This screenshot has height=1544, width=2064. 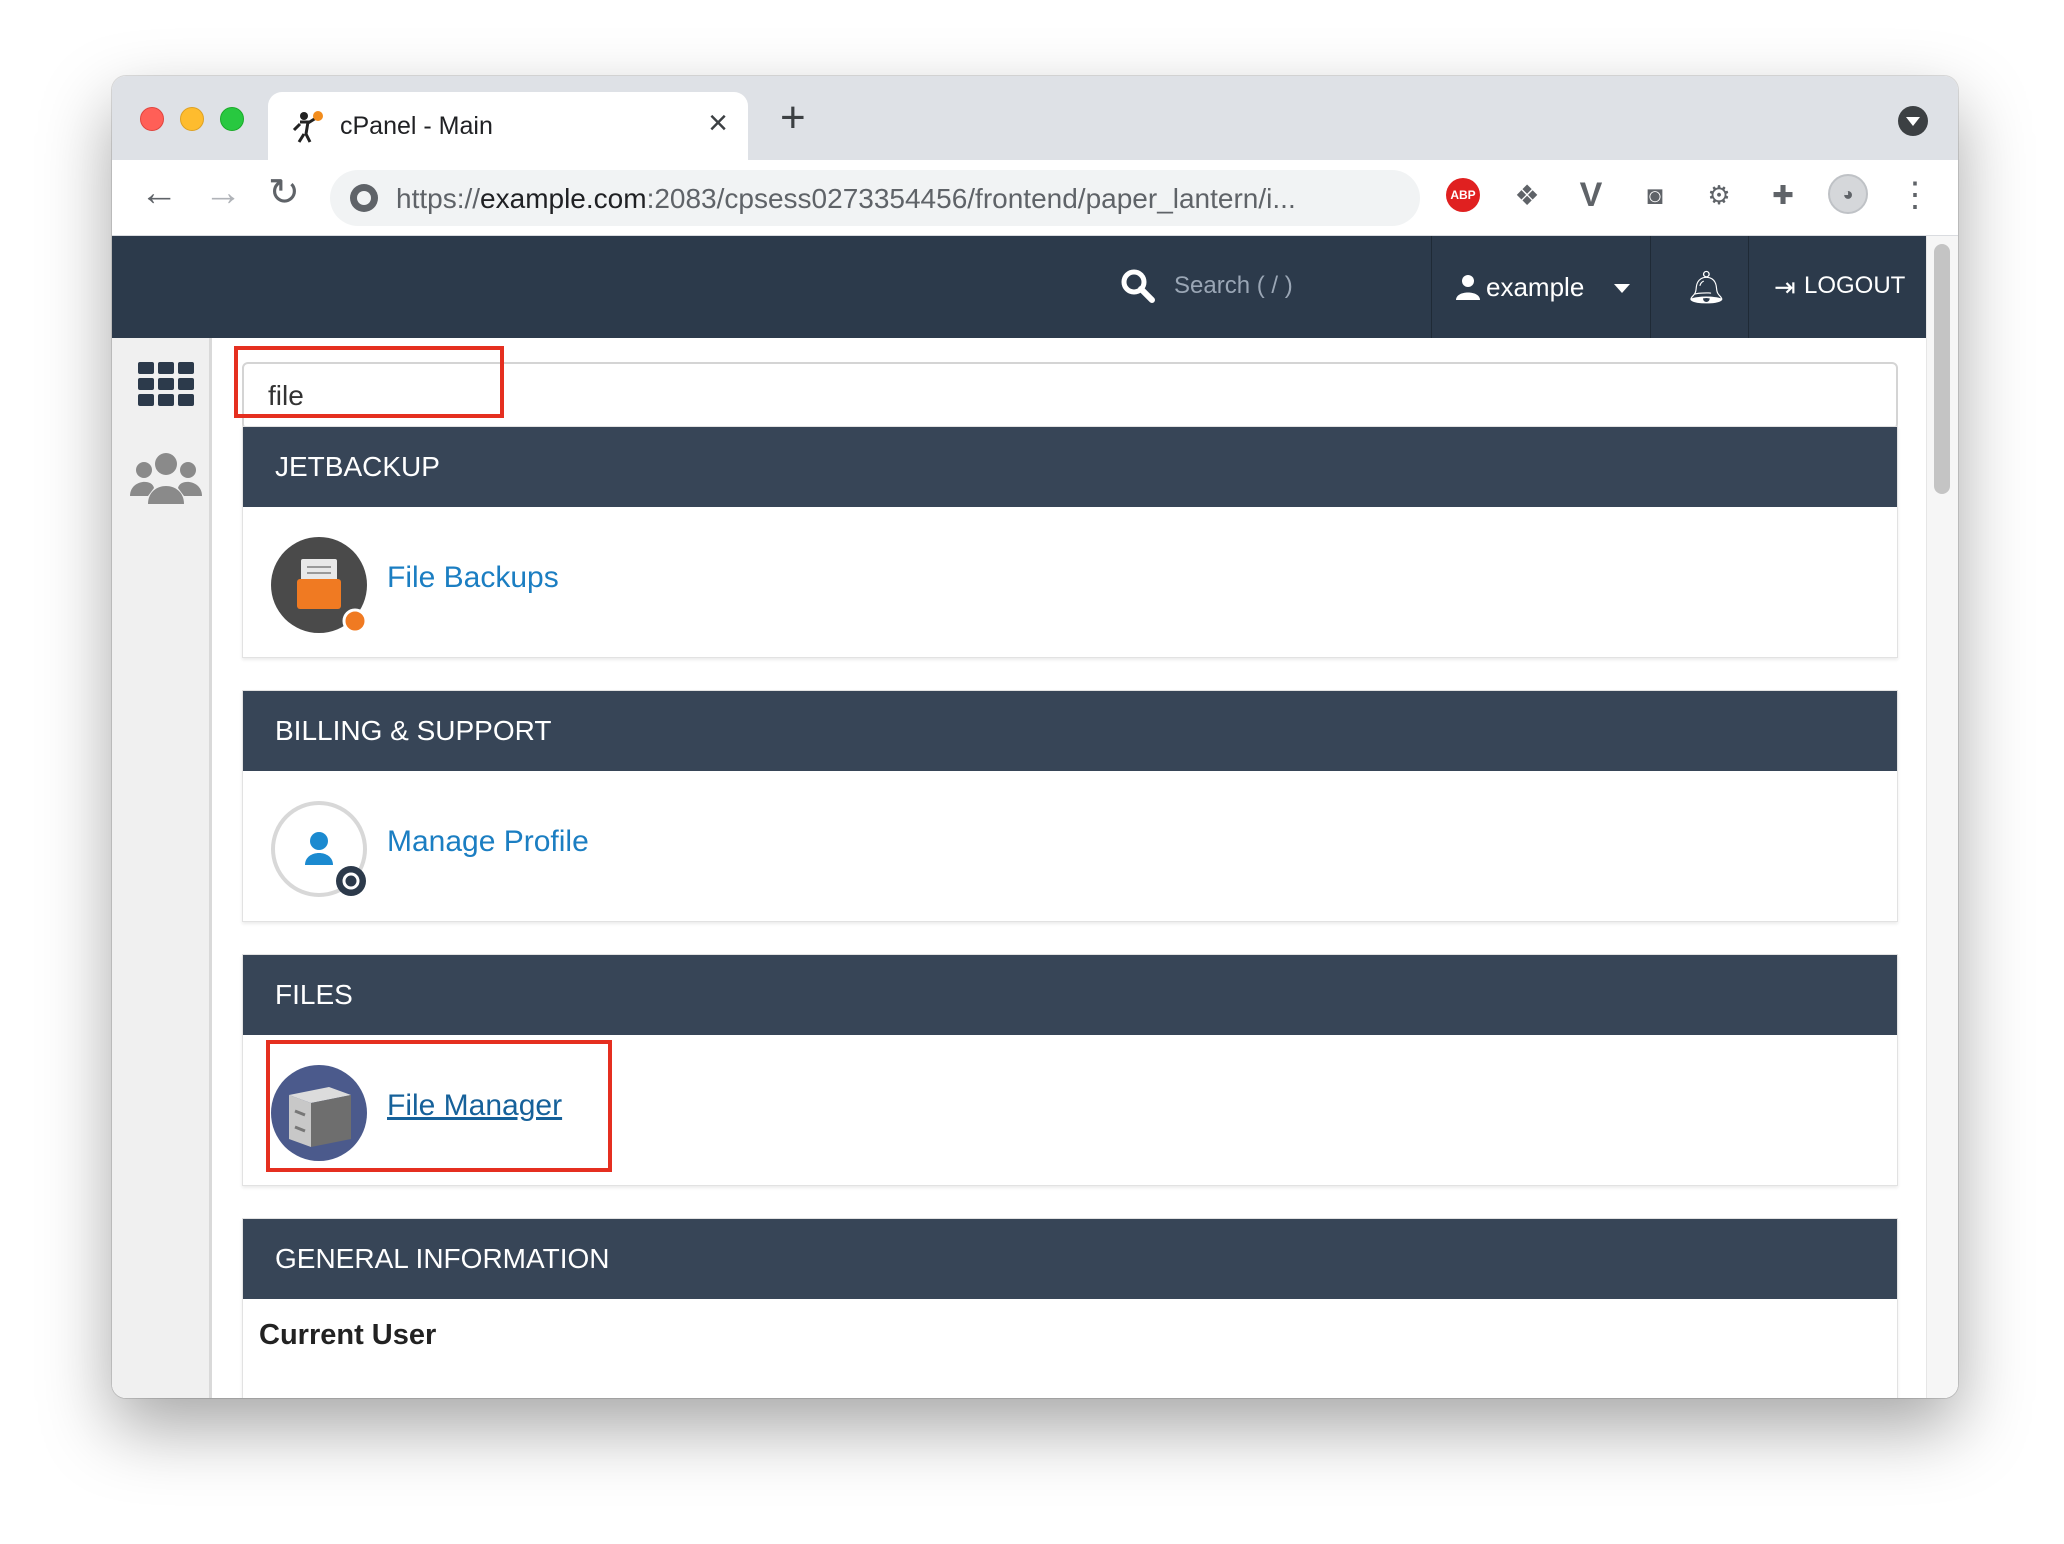 What do you see at coordinates (320, 1114) in the screenshot?
I see `file-manager-icon` at bounding box center [320, 1114].